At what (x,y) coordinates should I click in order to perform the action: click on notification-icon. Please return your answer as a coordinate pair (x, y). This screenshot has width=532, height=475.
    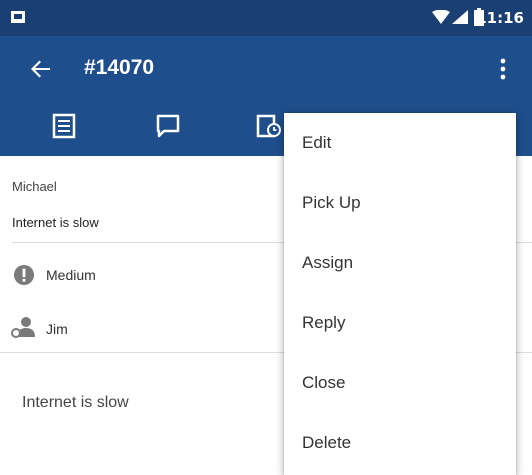
    Looking at the image, I should click on (18, 19).